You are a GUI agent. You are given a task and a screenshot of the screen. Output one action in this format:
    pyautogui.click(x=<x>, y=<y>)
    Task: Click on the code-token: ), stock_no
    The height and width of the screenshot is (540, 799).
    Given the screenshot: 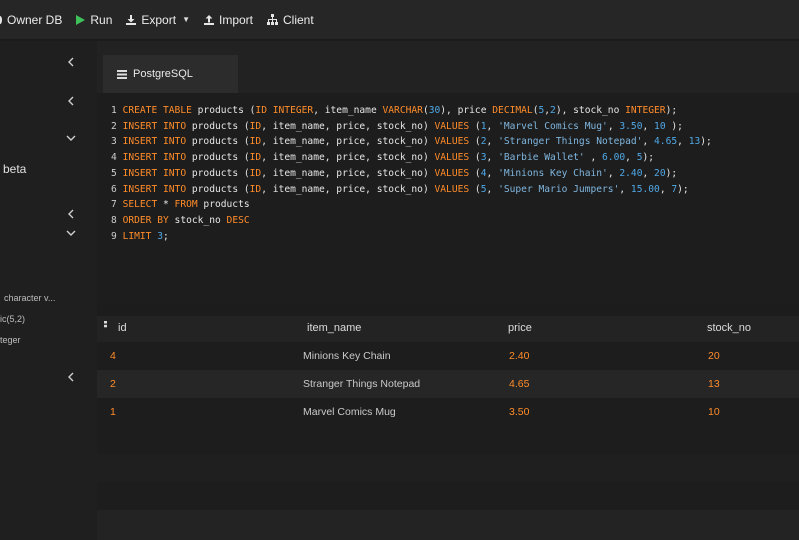 What is the action you would take?
    pyautogui.click(x=590, y=110)
    